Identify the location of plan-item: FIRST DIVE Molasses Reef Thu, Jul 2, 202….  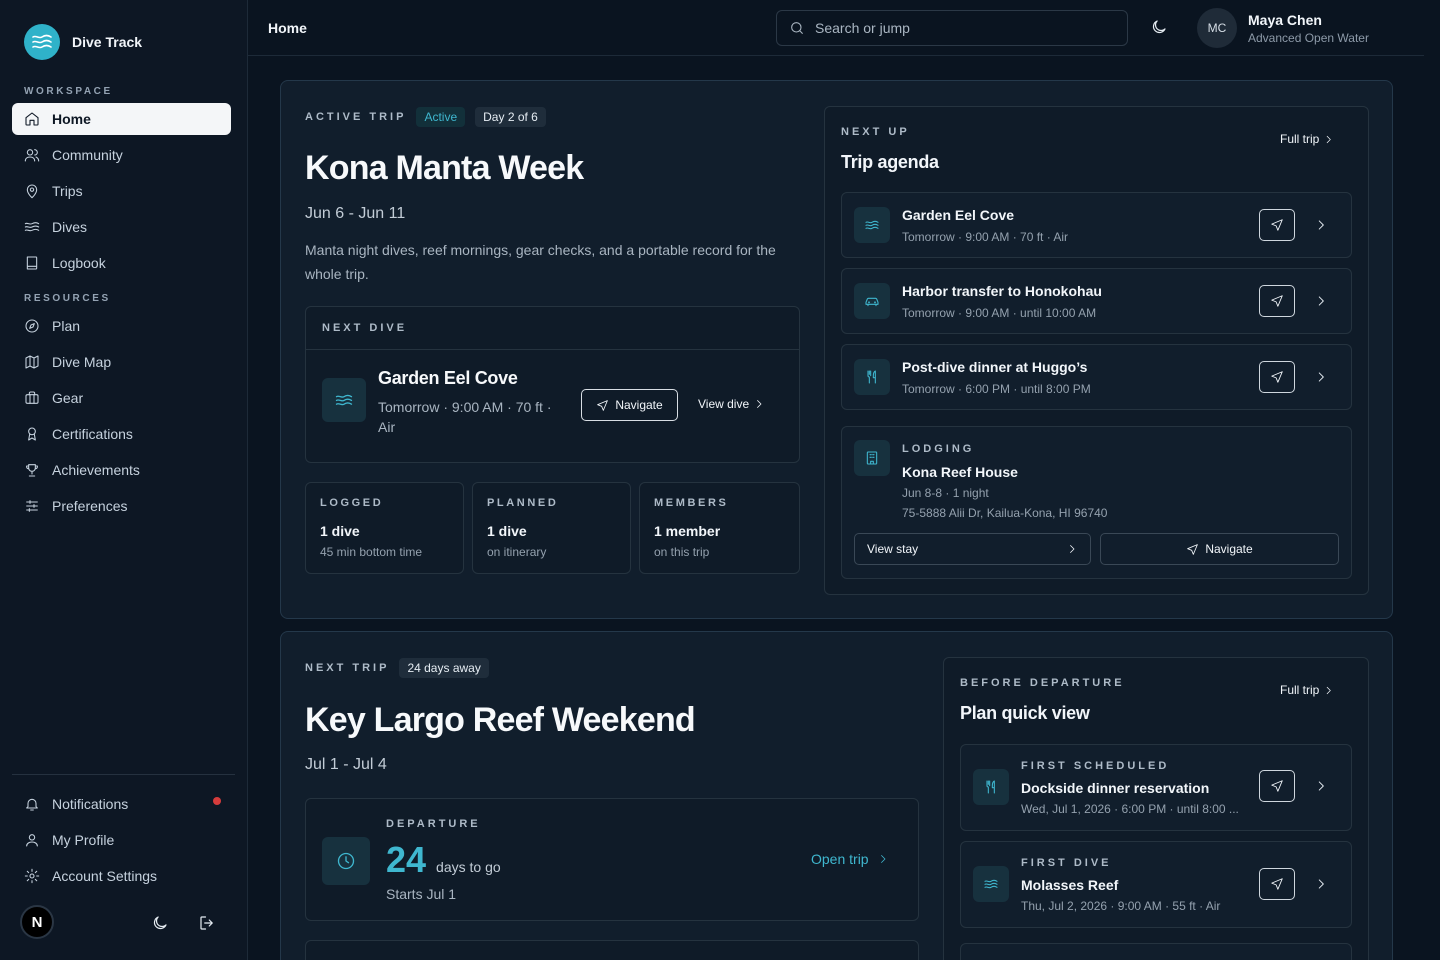
(1156, 884).